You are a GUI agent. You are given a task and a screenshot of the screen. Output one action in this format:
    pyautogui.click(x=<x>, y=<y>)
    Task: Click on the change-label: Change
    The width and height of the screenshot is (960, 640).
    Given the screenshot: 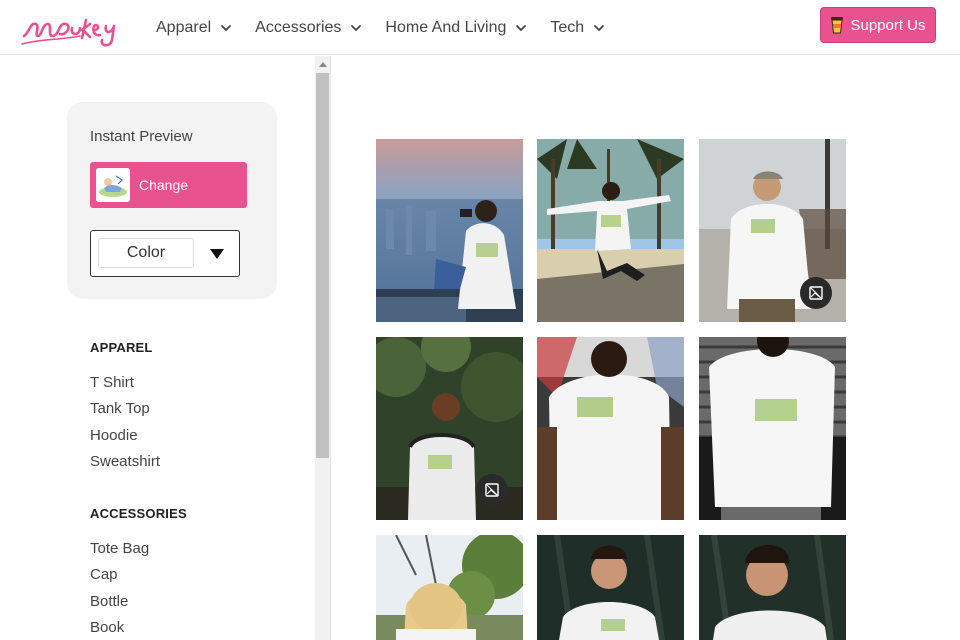 What is the action you would take?
    pyautogui.click(x=164, y=185)
    